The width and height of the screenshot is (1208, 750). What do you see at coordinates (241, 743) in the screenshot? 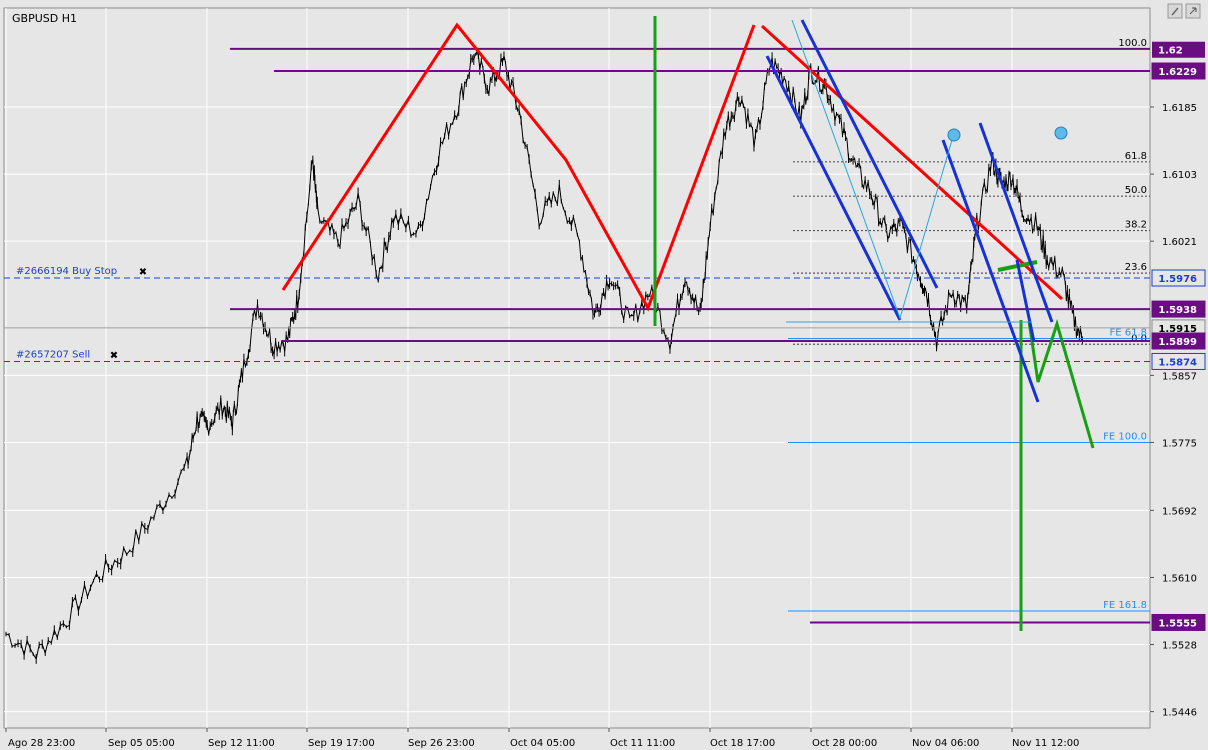
I see `x-tick-label: Sep 12 11:00` at bounding box center [241, 743].